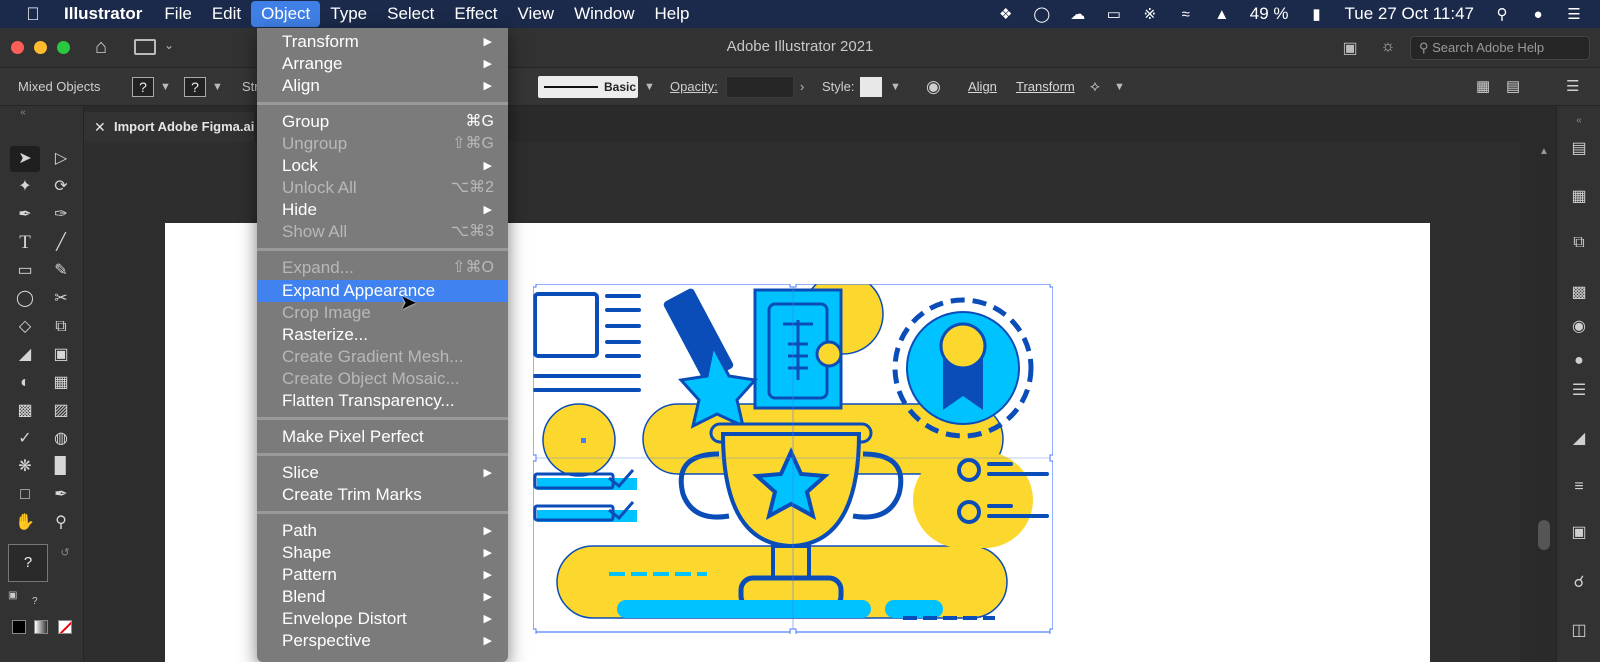 This screenshot has height=662, width=1600. Describe the element at coordinates (1579, 197) in the screenshot. I see `artboards-panel-icon: ▦` at that location.